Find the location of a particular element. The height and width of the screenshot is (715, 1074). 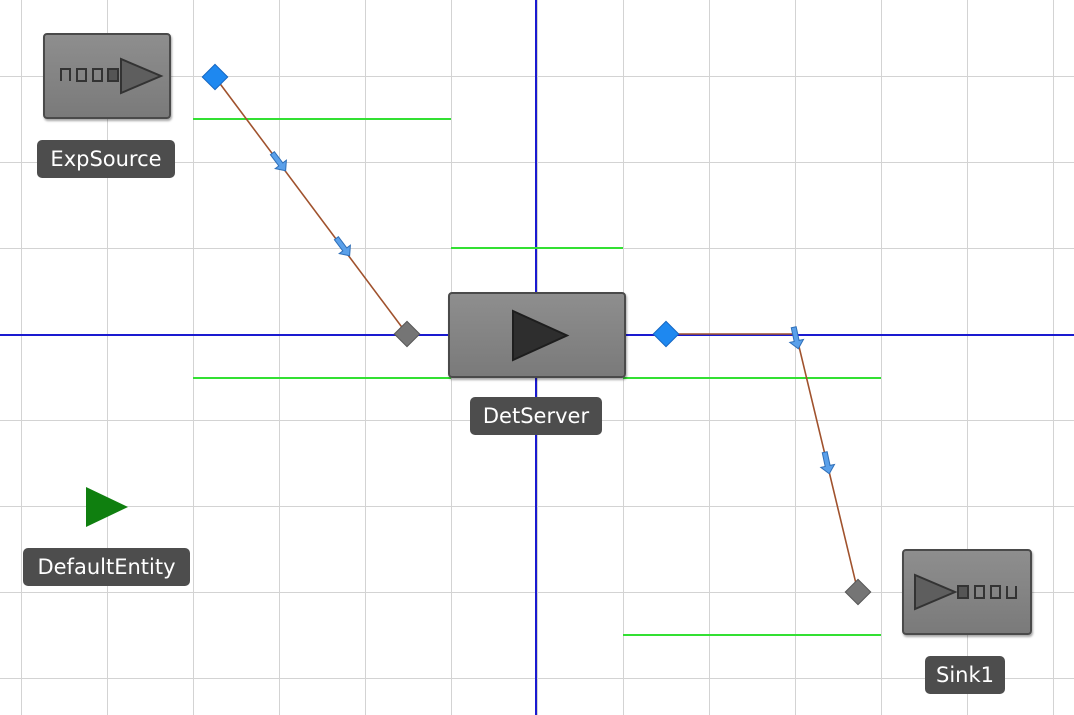

entity-triangle-icon is located at coordinates (107, 507).